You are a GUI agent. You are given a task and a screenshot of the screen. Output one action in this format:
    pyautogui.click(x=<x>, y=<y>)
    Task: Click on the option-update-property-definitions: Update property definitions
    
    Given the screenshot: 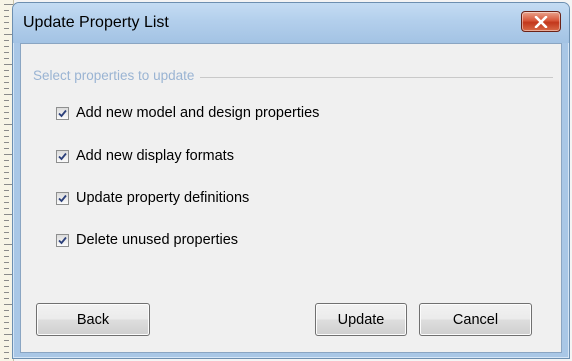 What is the action you would take?
    pyautogui.click(x=152, y=198)
    